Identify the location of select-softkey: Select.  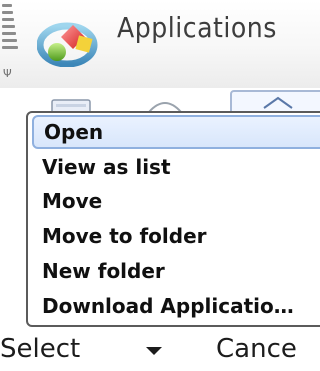
(40, 349).